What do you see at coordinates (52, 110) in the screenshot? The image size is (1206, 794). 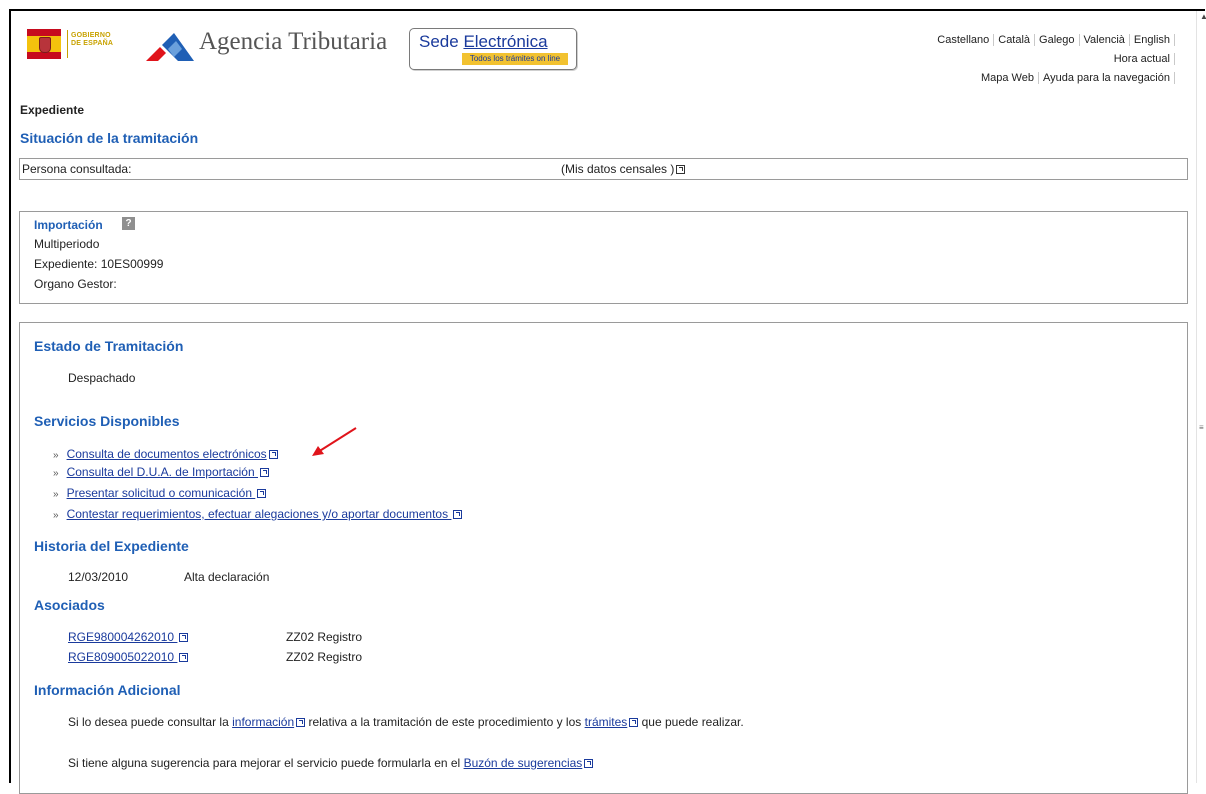 I see `page-heading: Expediente` at bounding box center [52, 110].